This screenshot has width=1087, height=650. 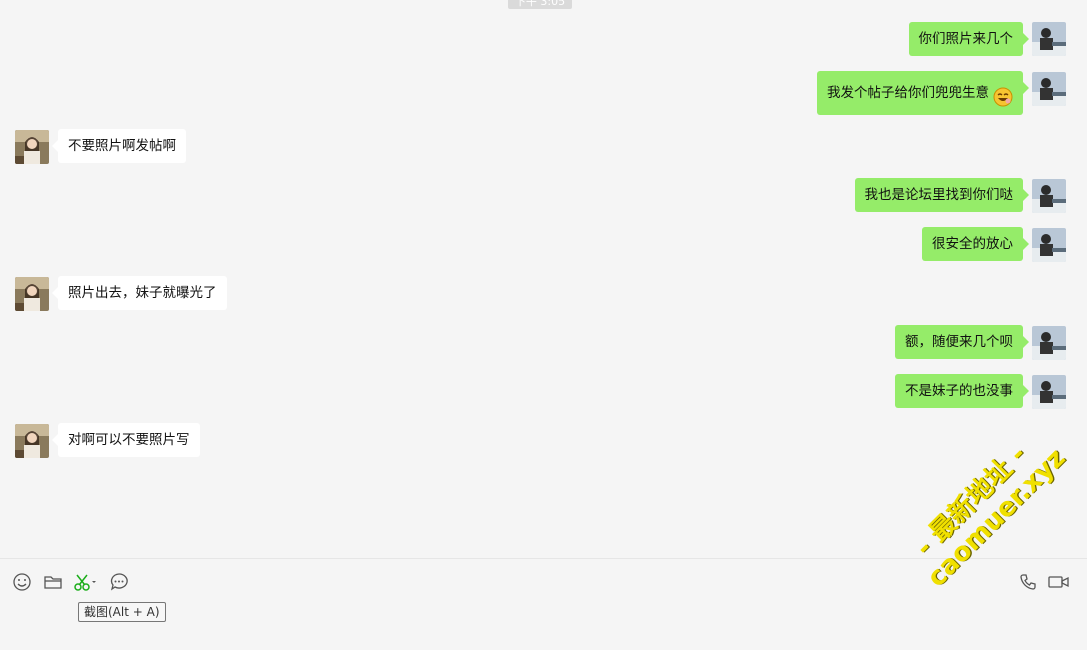 I want to click on message-text: 我发个帖子给你们兜兜生意, so click(x=908, y=93).